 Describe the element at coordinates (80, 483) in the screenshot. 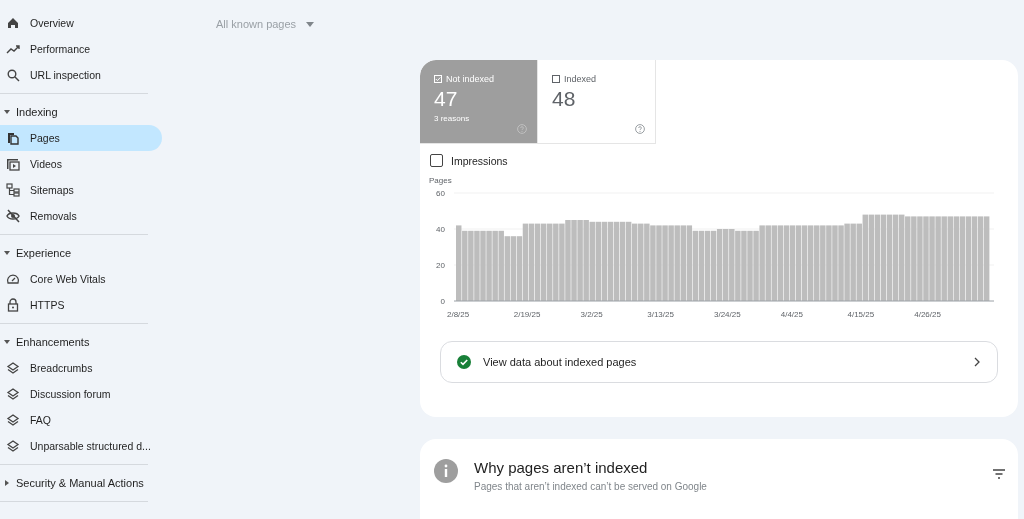

I see `section-toggle: Security & Manual Actions` at that location.